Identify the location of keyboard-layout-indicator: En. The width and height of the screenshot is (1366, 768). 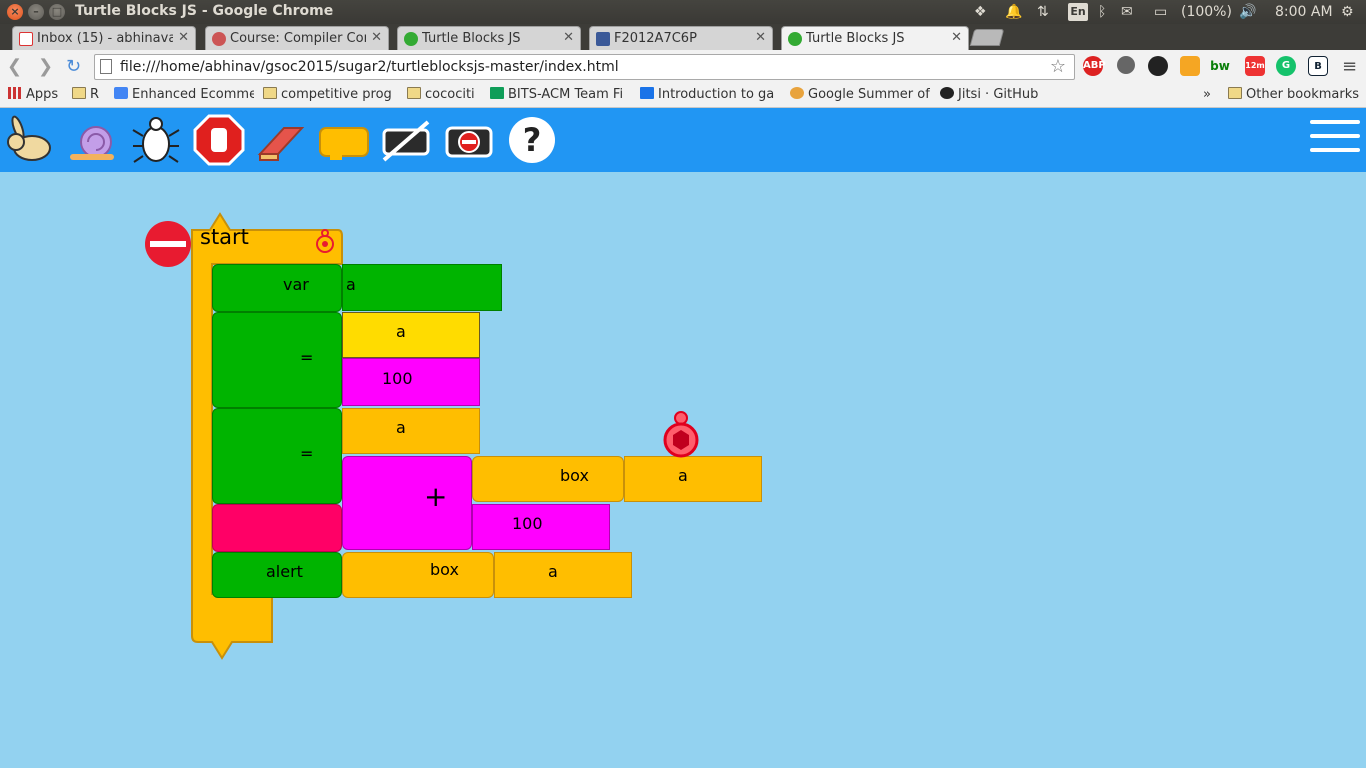
(1078, 12).